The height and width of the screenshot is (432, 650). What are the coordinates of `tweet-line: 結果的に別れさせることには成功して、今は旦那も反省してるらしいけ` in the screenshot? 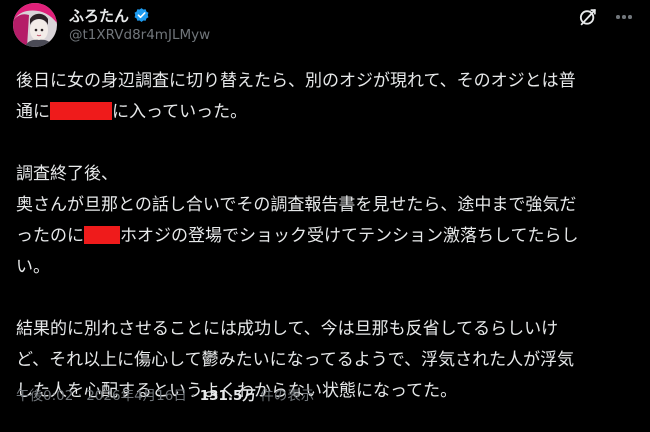 It's located at (326, 329).